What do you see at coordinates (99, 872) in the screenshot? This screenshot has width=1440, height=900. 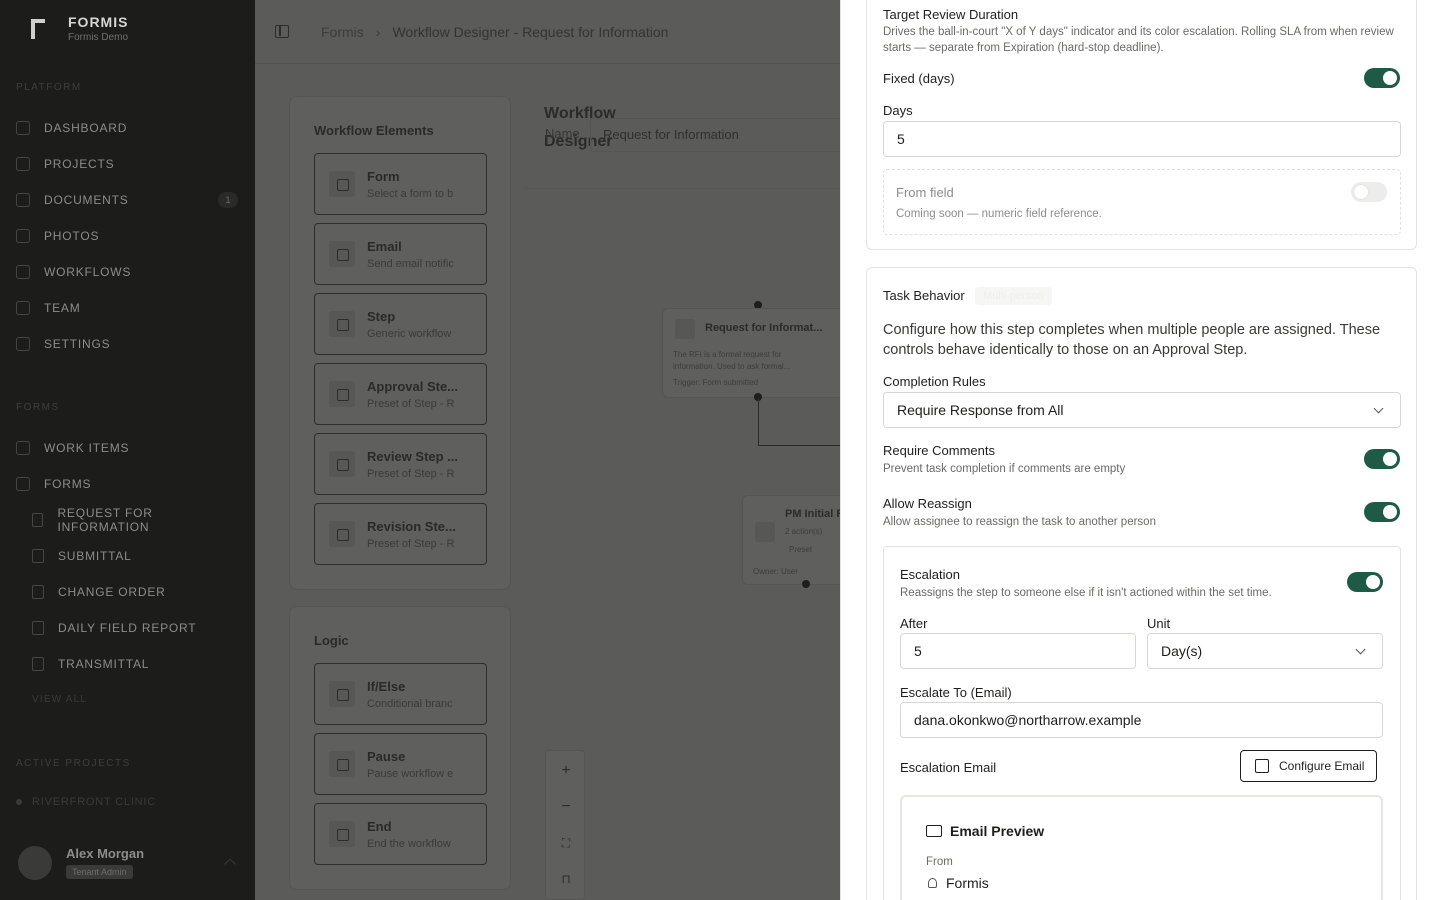 I see `user-role-badge: Tenant Admin` at bounding box center [99, 872].